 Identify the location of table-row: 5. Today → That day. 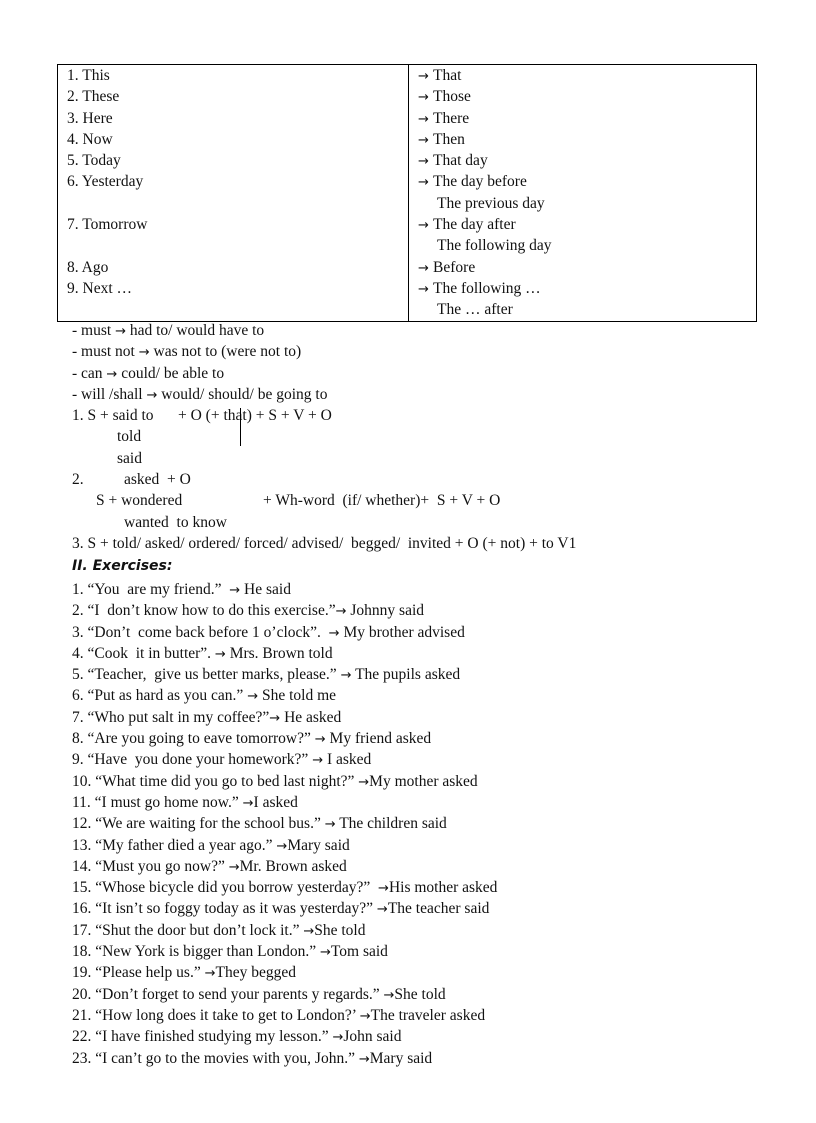
(407, 161).